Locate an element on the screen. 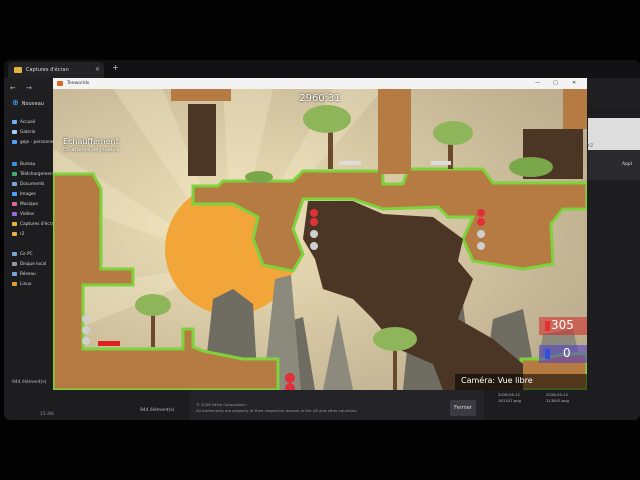 The width and height of the screenshot is (640, 480). close-icon: ✕ is located at coordinates (574, 83).